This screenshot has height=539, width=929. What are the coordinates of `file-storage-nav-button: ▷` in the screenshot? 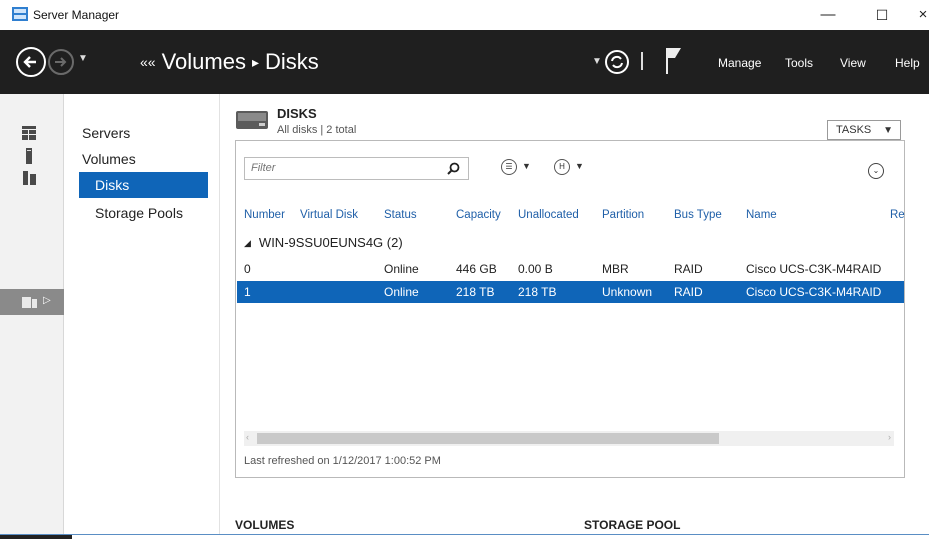 It's located at (32, 302).